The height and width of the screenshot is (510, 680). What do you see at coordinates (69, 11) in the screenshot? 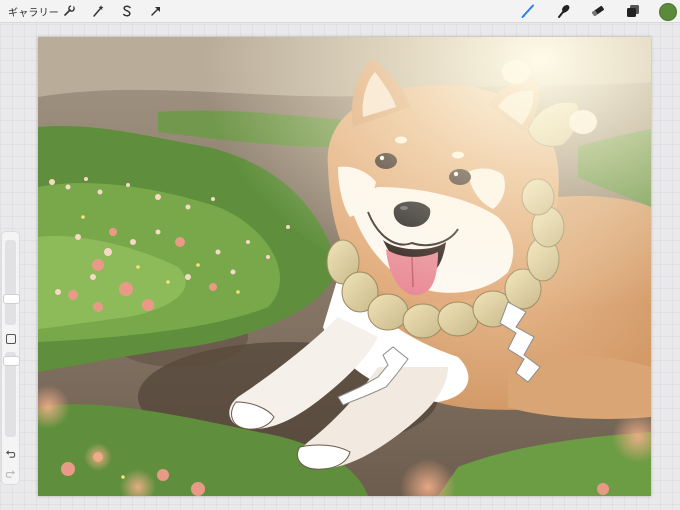
I see `wrench-icon` at bounding box center [69, 11].